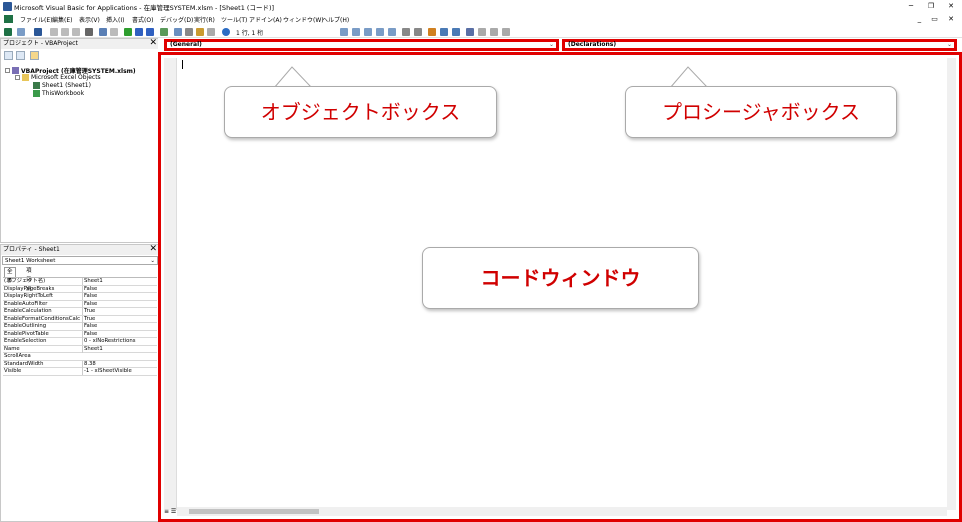 The height and width of the screenshot is (522, 962). What do you see at coordinates (406, 32) in the screenshot?
I see `indent-icon` at bounding box center [406, 32].